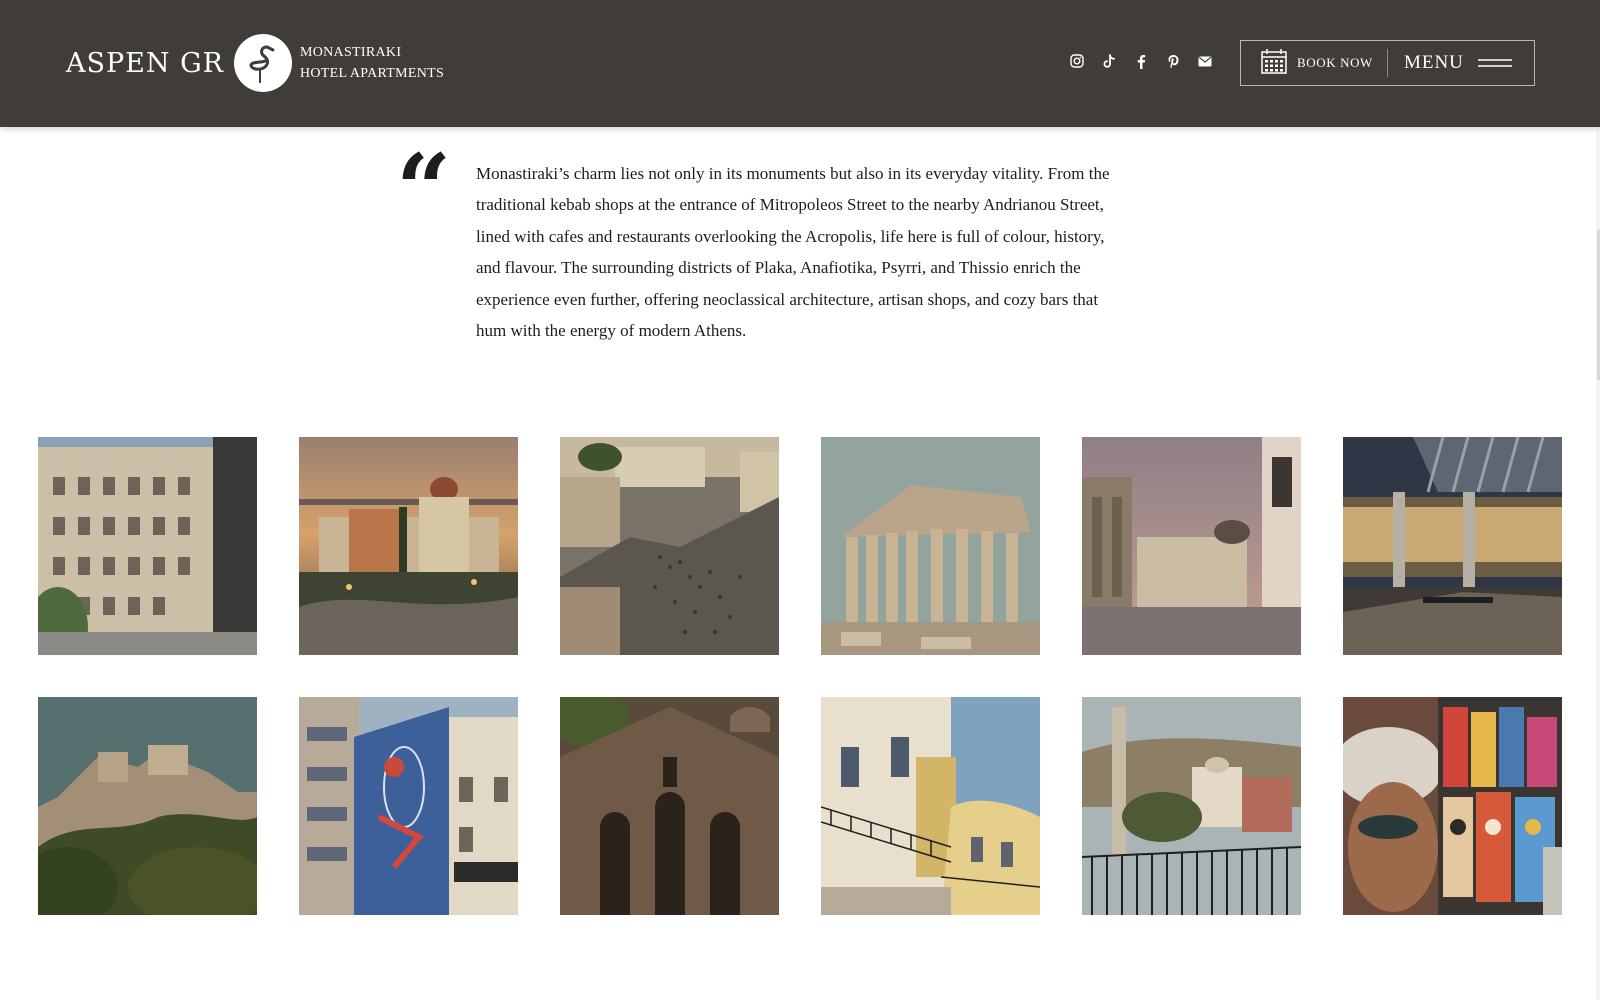  Describe the element at coordinates (1452, 806) in the screenshot. I see `gallery-photo-graffiti-art` at that location.